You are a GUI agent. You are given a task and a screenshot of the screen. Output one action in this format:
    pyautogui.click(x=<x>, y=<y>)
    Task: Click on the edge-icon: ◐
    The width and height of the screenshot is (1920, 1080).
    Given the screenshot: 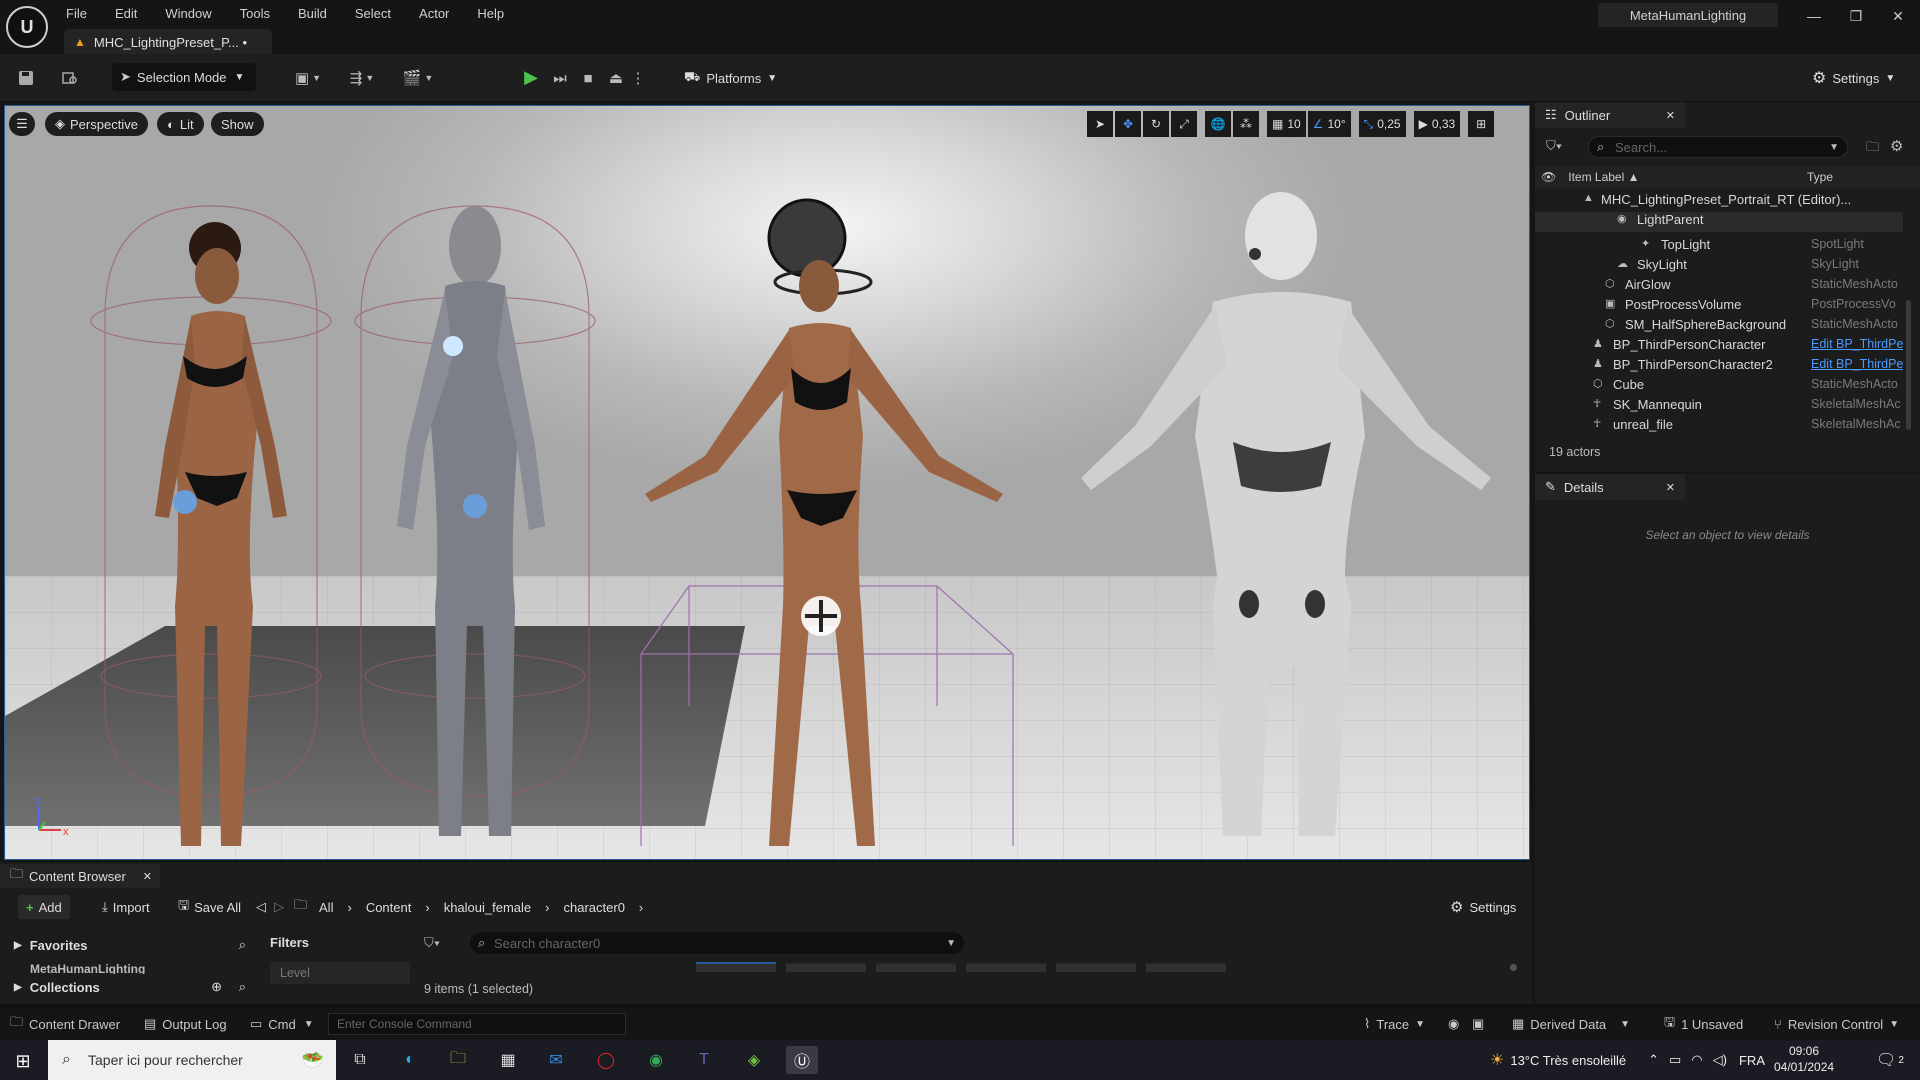 What is the action you would take?
    pyautogui.click(x=410, y=1060)
    